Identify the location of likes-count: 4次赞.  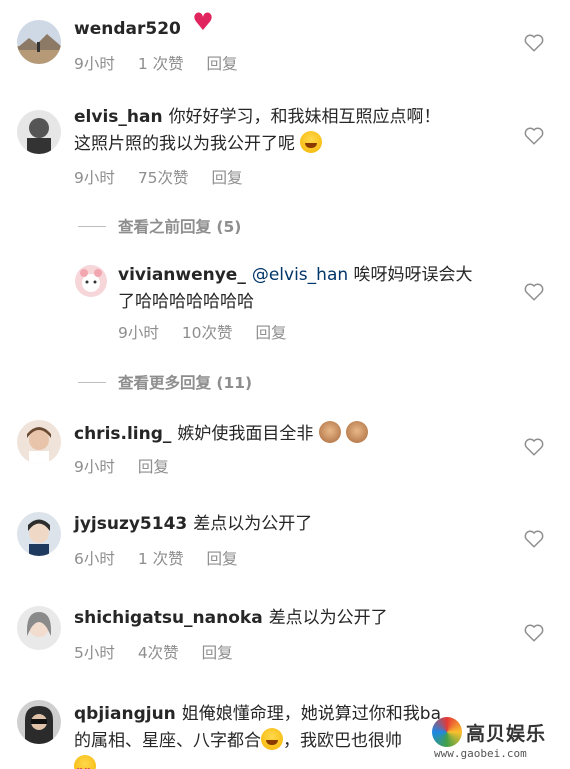
(158, 653).